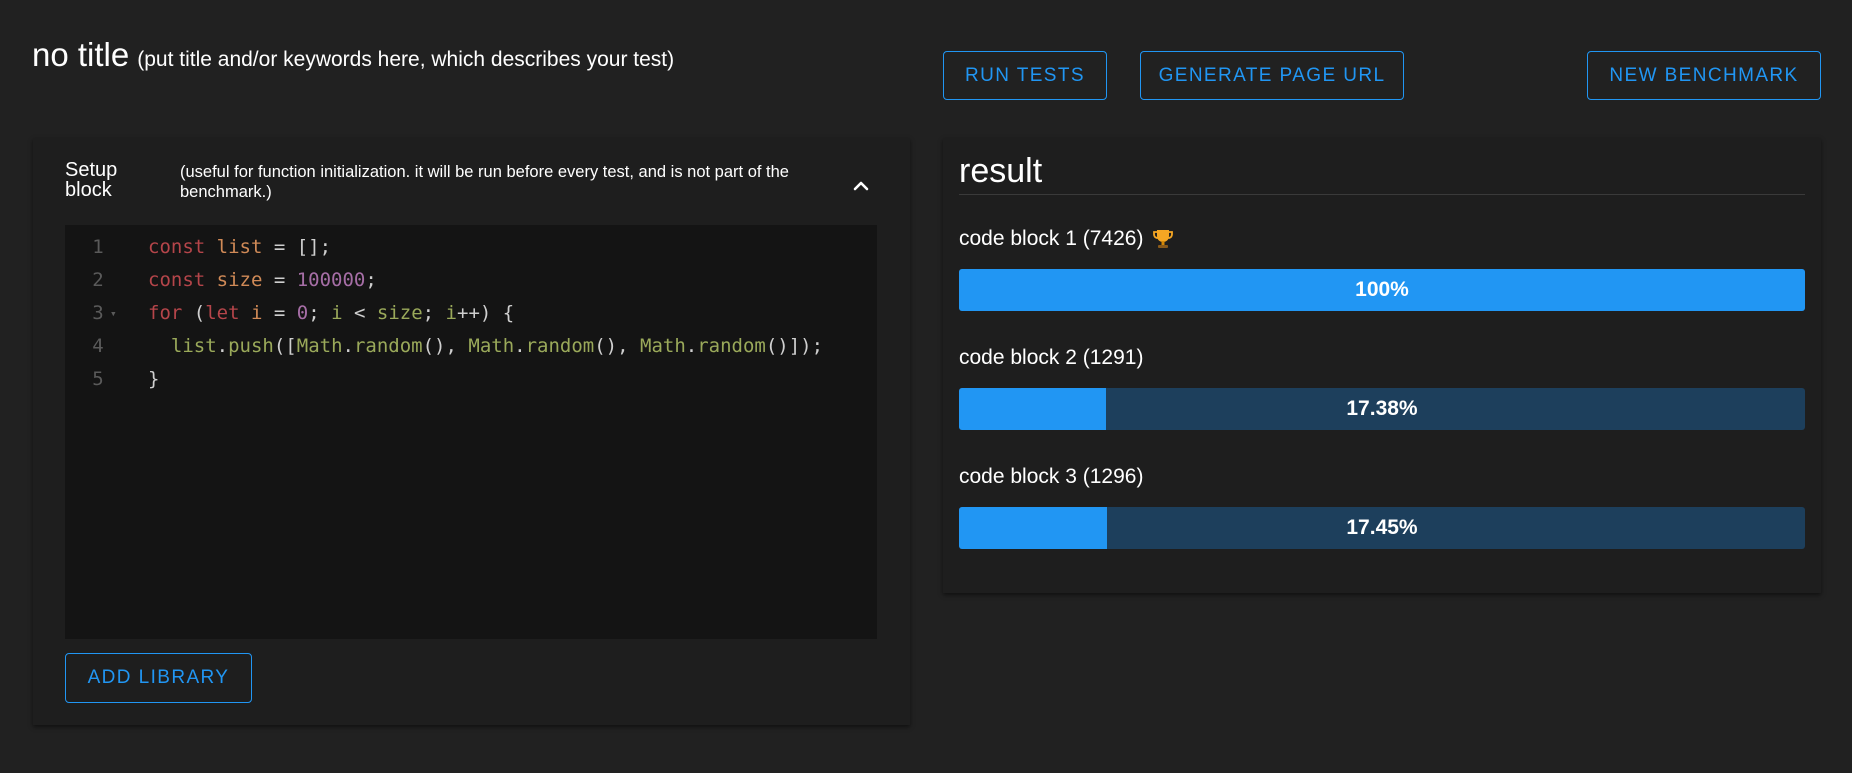 Image resolution: width=1852 pixels, height=773 pixels. What do you see at coordinates (98, 313) in the screenshot?
I see `line-number: 3` at bounding box center [98, 313].